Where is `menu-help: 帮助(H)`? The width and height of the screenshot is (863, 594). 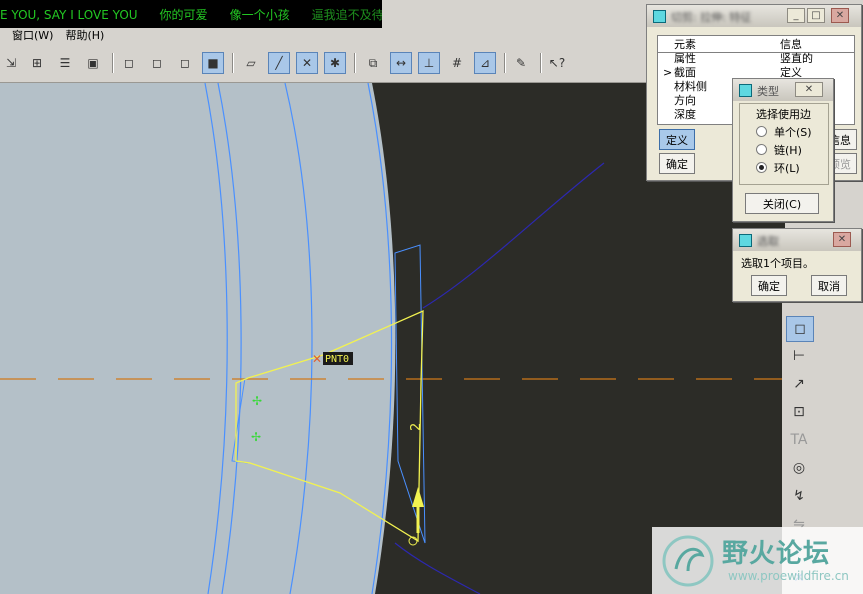 menu-help: 帮助(H) is located at coordinates (84, 35).